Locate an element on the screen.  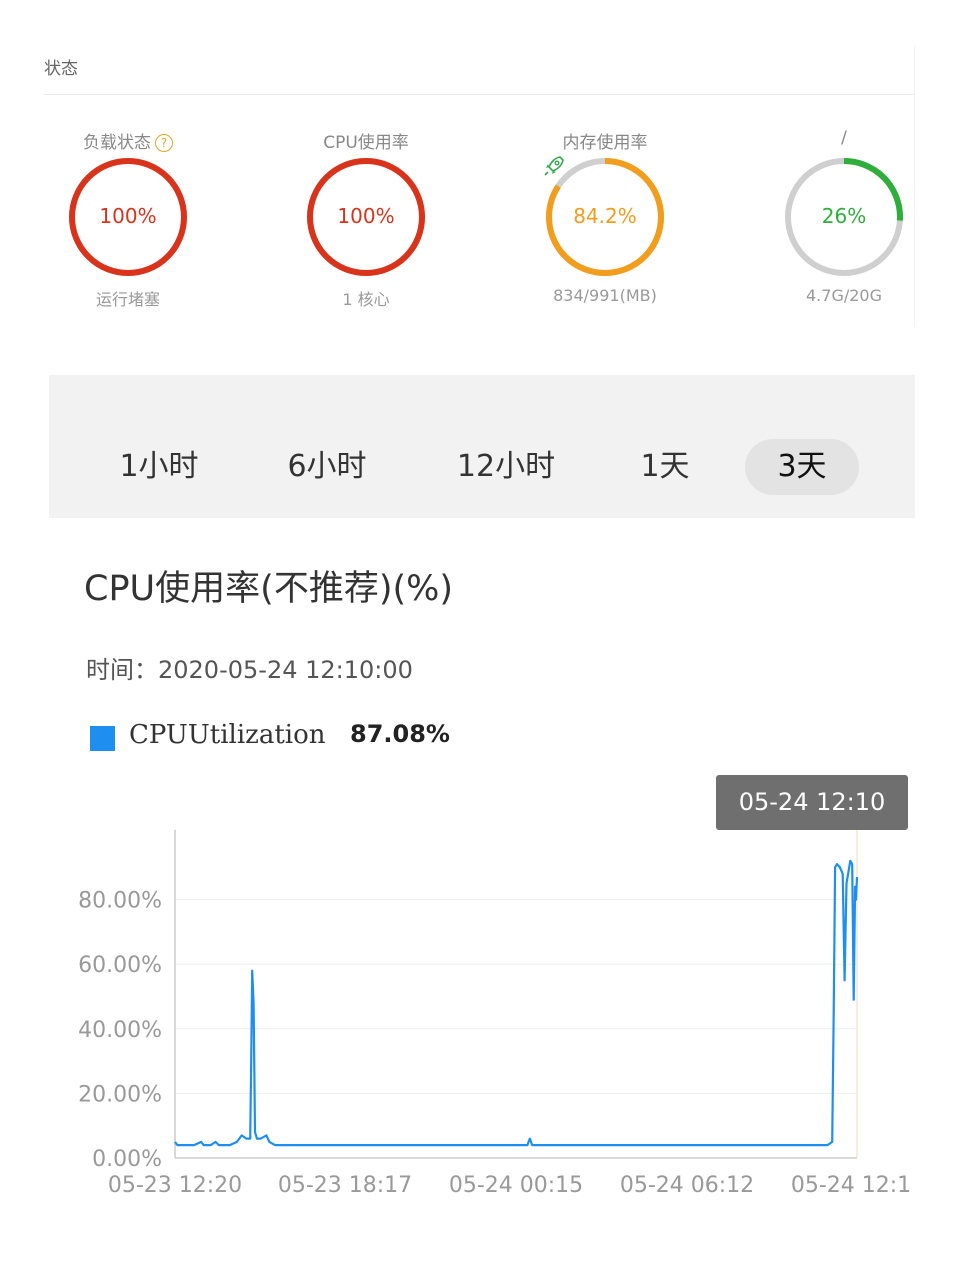
gauge-label: CPU使用率 is located at coordinates (366, 140).